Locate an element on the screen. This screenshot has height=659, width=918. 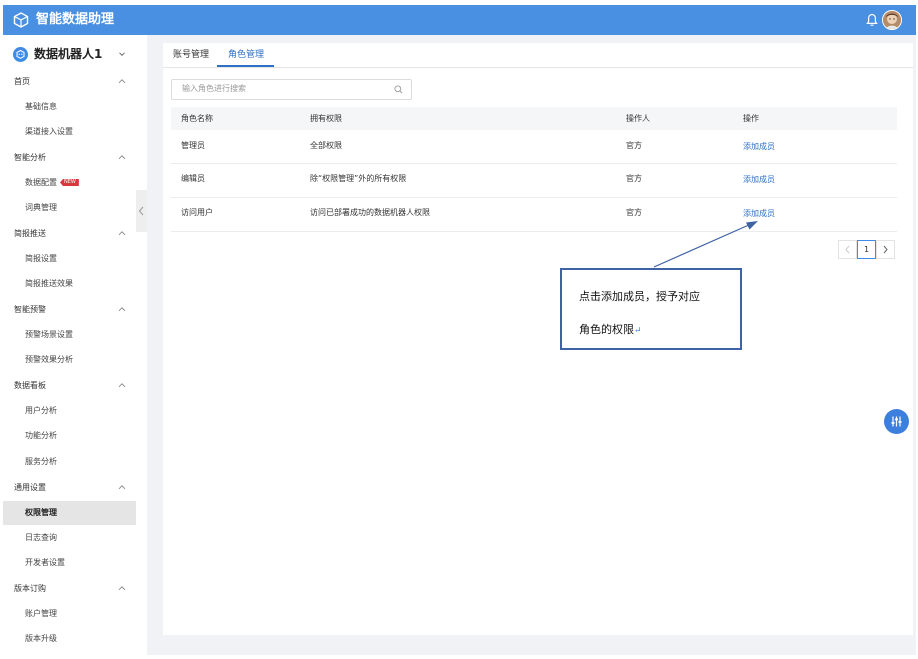
role-name: 访问用户 is located at coordinates (197, 212).